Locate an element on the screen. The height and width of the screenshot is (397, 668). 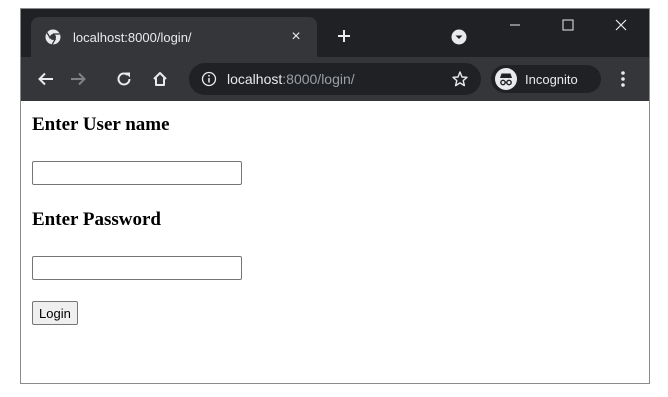
browser-menu-button is located at coordinates (623, 79).